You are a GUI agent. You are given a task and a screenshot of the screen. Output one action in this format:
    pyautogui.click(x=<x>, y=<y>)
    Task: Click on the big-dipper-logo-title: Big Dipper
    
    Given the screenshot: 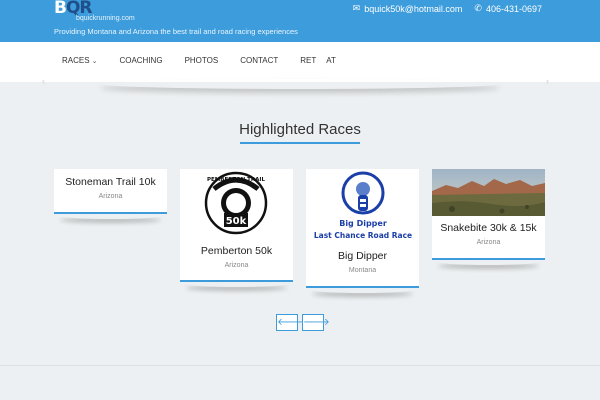 What is the action you would take?
    pyautogui.click(x=363, y=223)
    